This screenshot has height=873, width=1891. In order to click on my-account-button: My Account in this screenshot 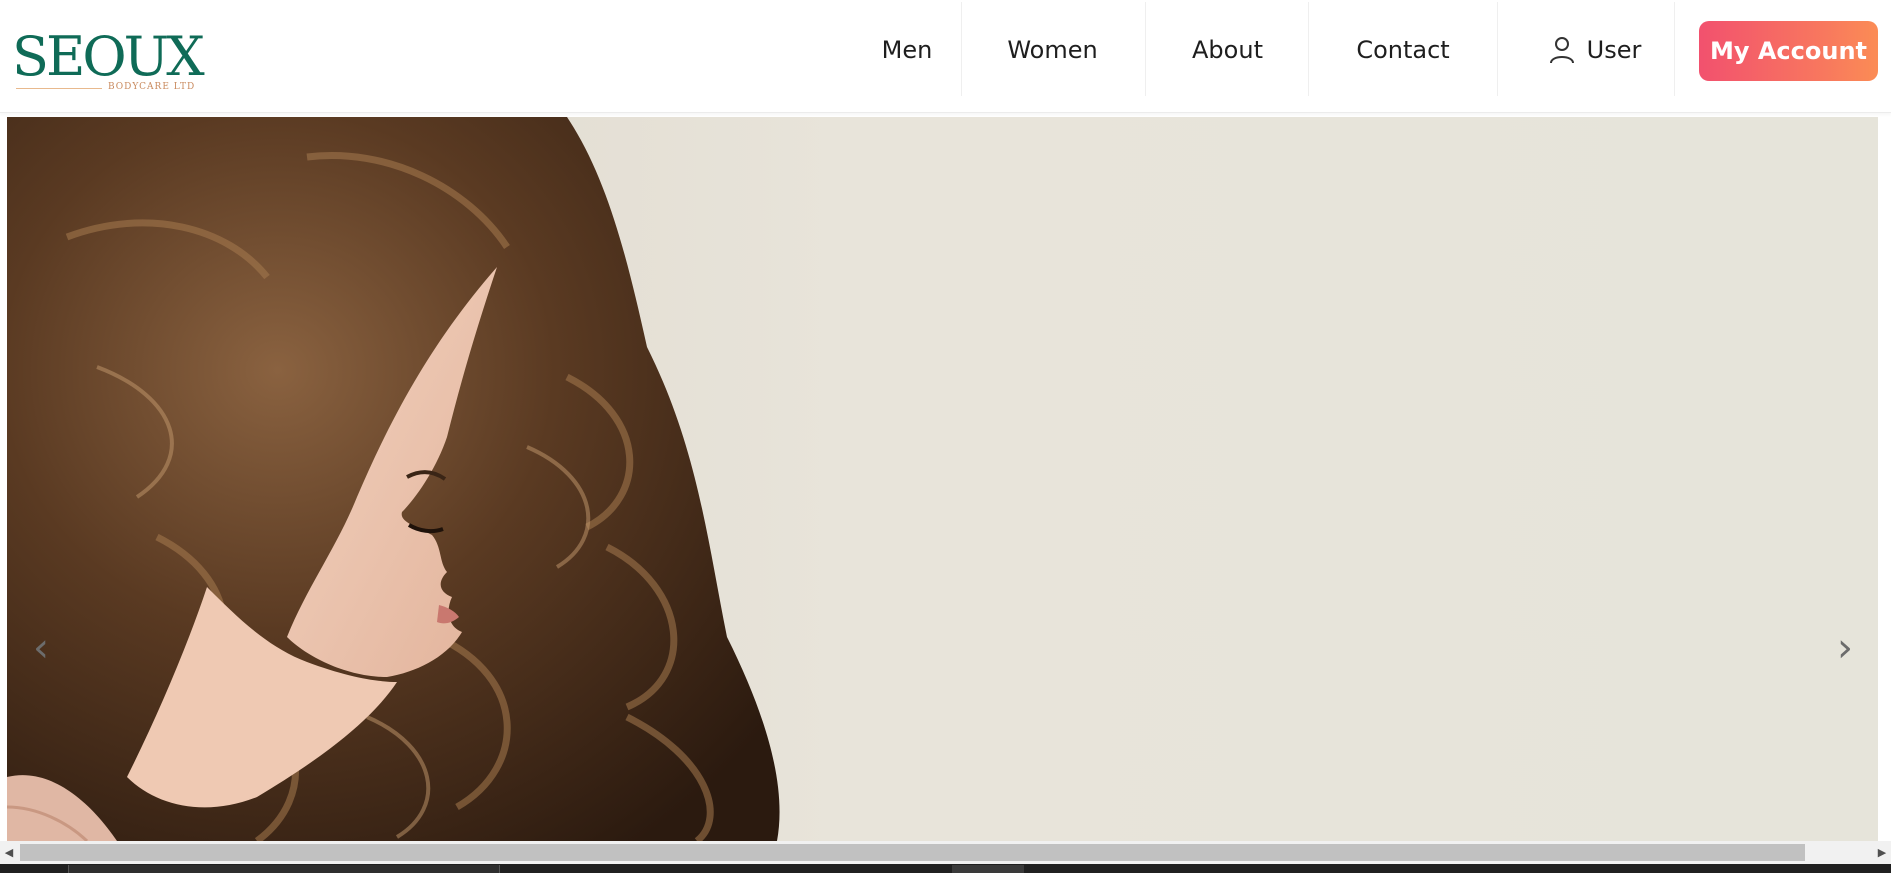, I will do `click(1788, 51)`.